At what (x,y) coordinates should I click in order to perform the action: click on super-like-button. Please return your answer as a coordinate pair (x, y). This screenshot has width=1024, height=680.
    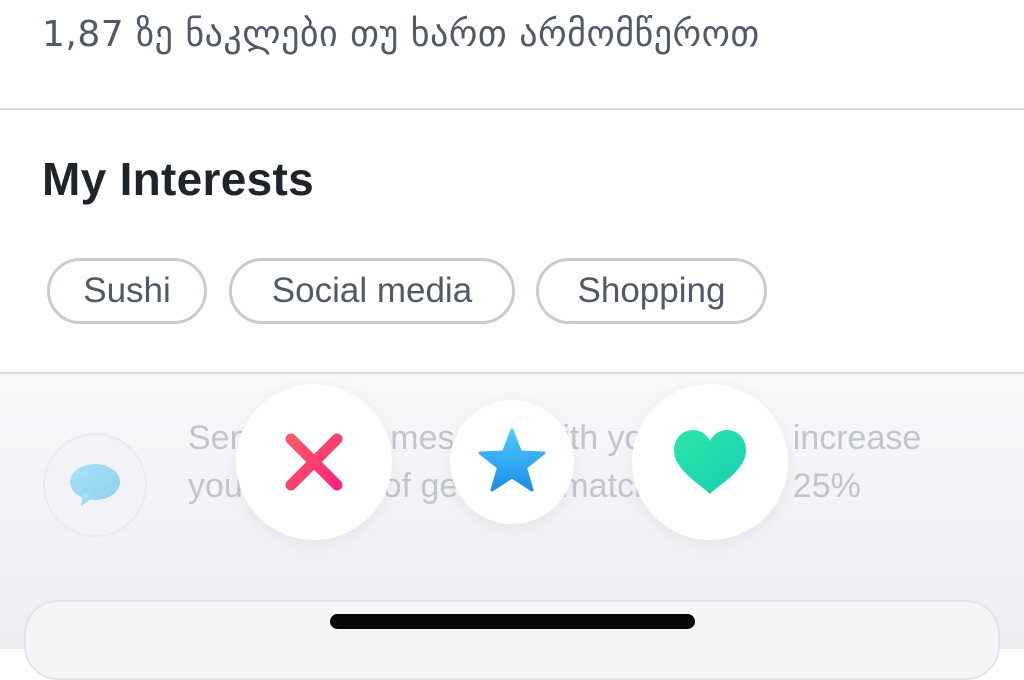
    Looking at the image, I should click on (512, 462).